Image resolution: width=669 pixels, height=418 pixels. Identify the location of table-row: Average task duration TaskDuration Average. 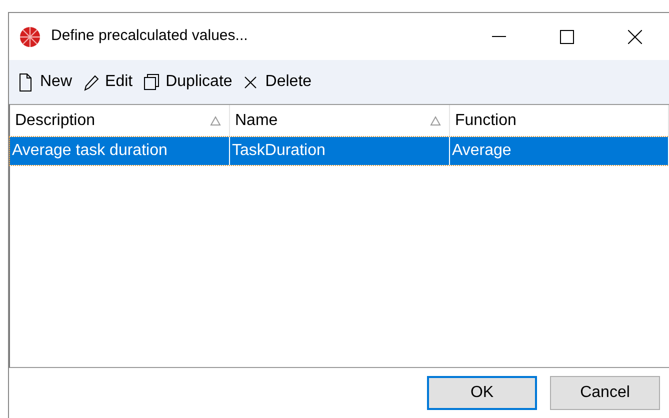
(339, 151).